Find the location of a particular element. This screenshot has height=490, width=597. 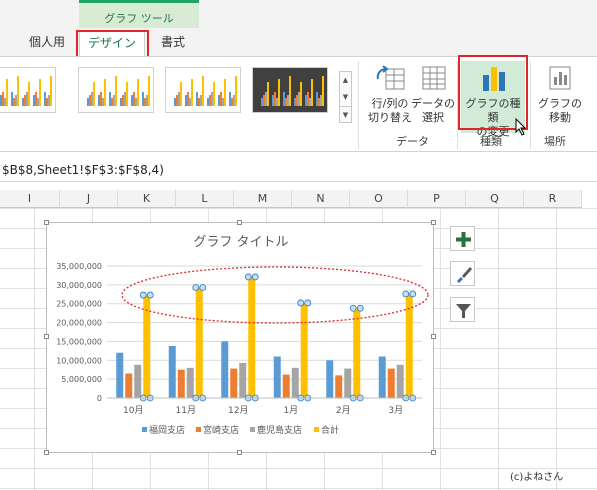

y-tick-label: 35,000,000 is located at coordinates (79, 266).